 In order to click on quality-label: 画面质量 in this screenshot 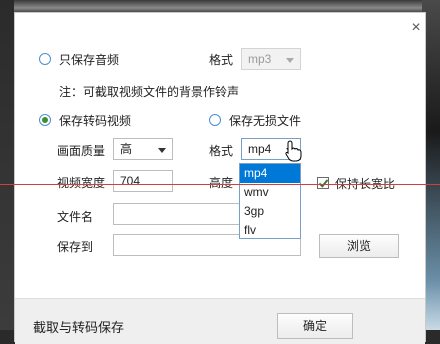, I will do `click(81, 151)`.